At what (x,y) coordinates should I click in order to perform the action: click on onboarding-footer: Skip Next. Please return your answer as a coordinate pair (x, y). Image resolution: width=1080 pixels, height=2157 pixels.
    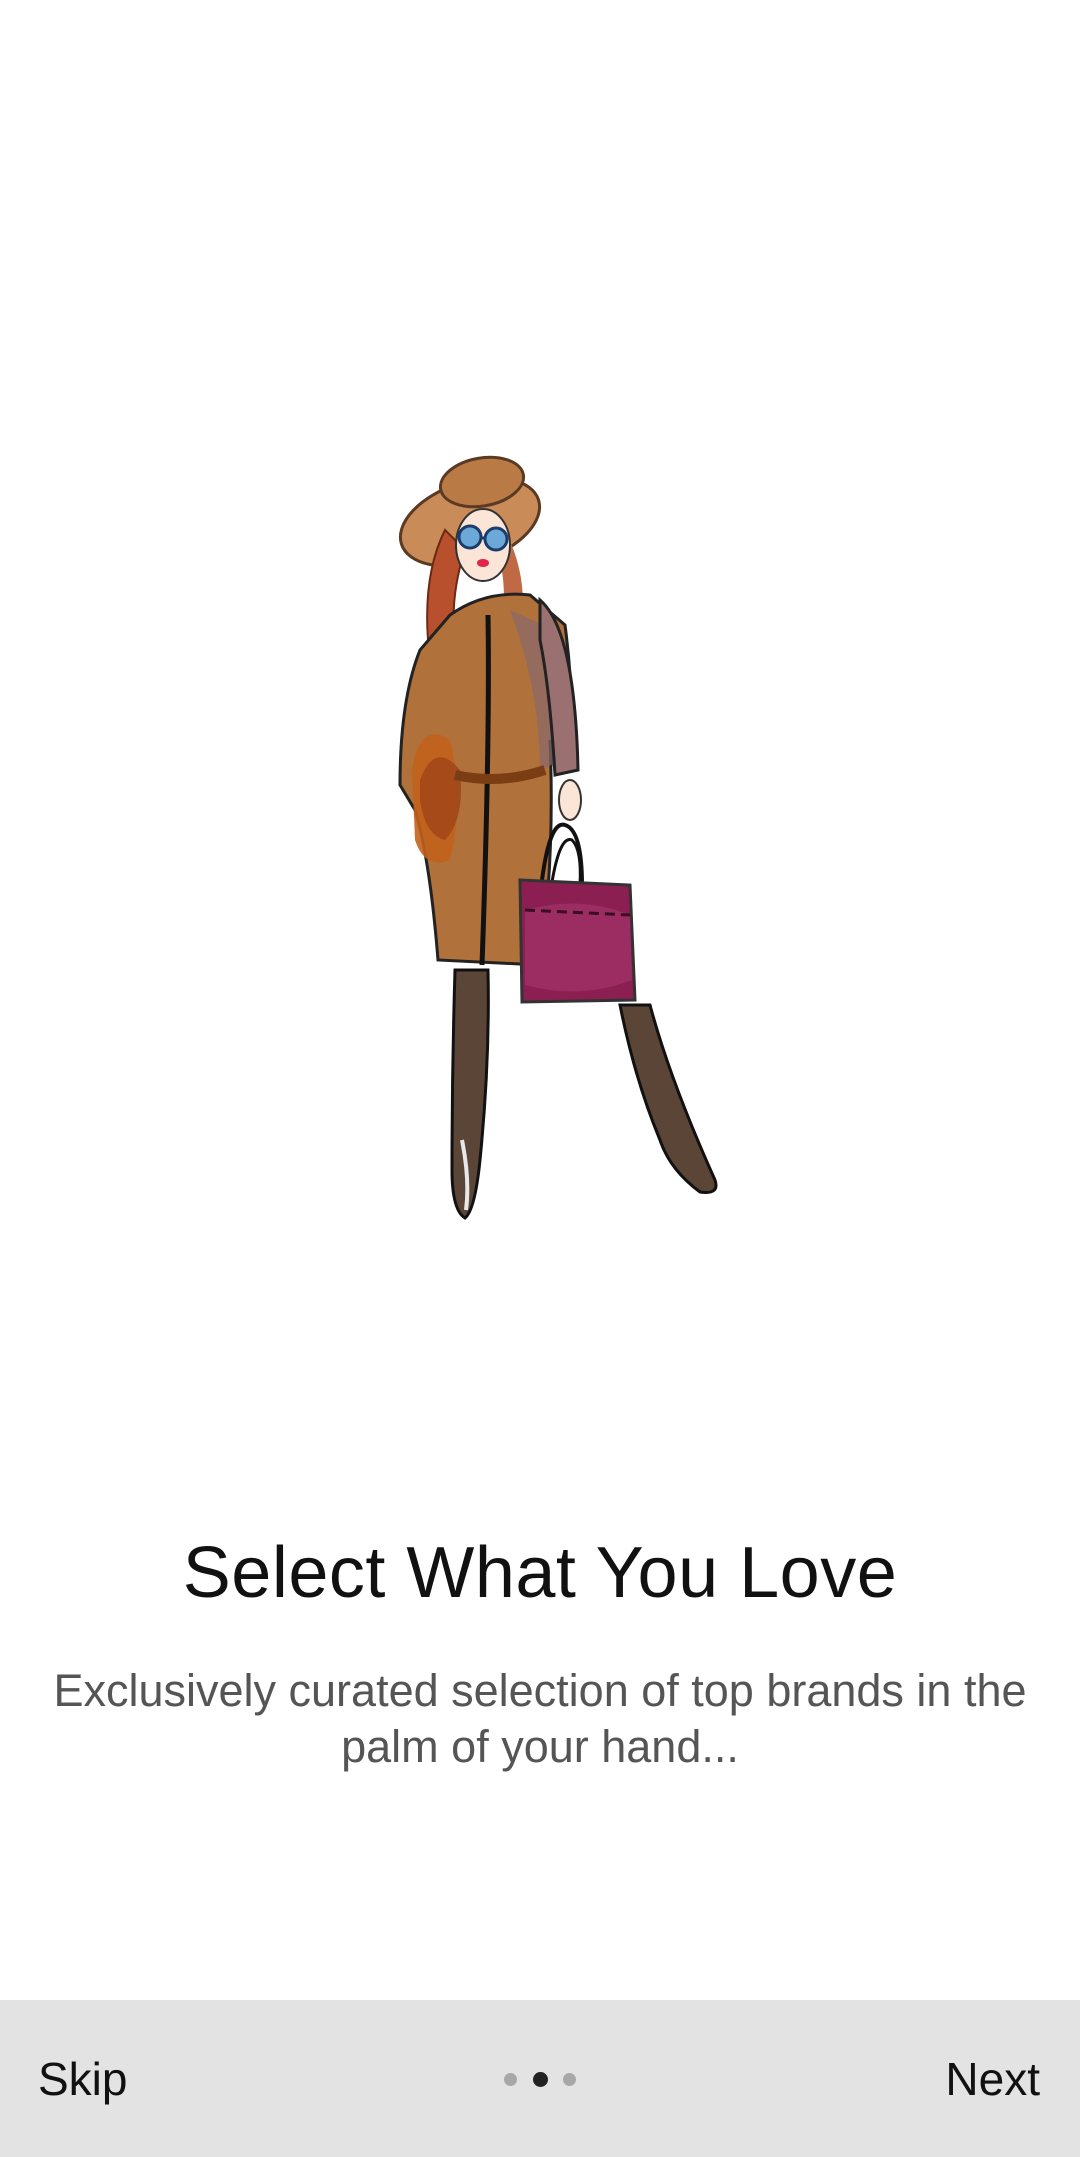
    Looking at the image, I should click on (540, 2078).